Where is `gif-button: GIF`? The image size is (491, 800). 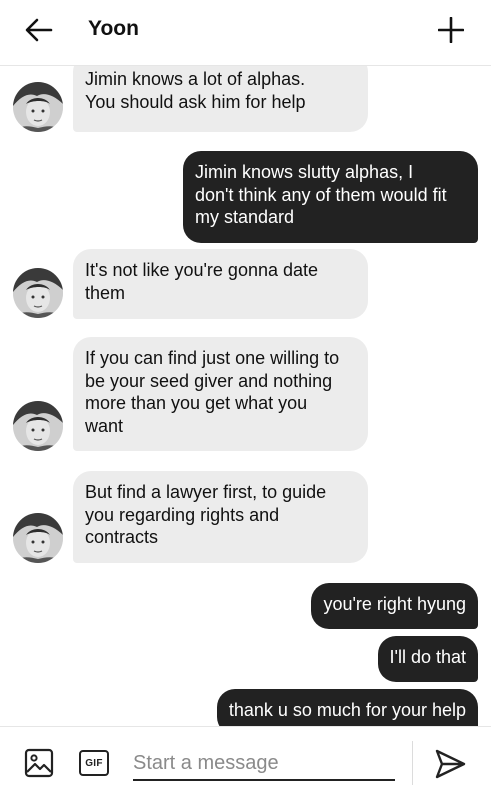
gif-button: GIF is located at coordinates (94, 763).